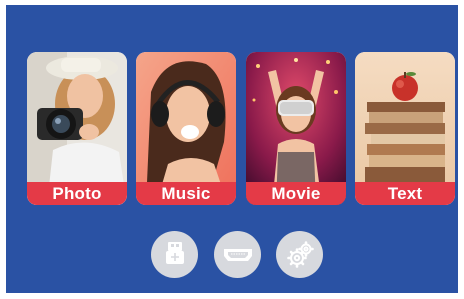  I want to click on tile-photo: Photo, so click(77, 128).